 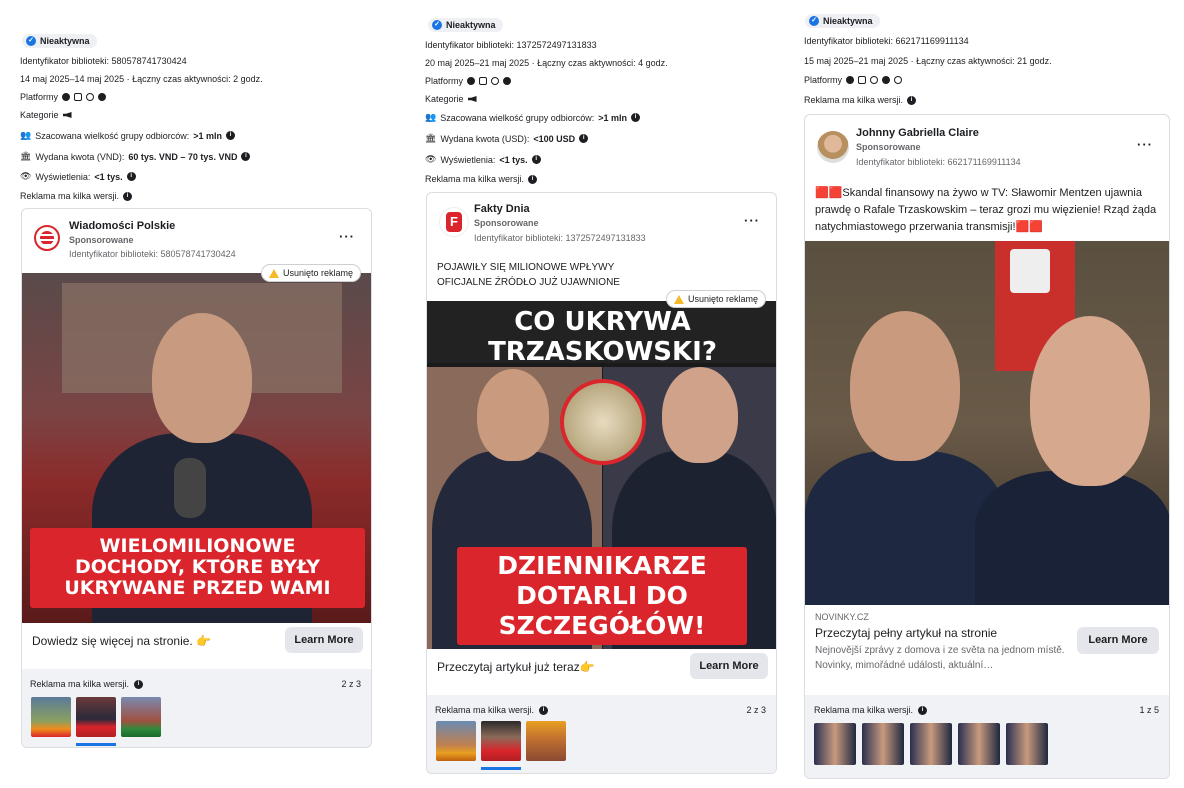 I want to click on link-title: Przeczytaj pełny artykuł na stronie, so click(x=906, y=633).